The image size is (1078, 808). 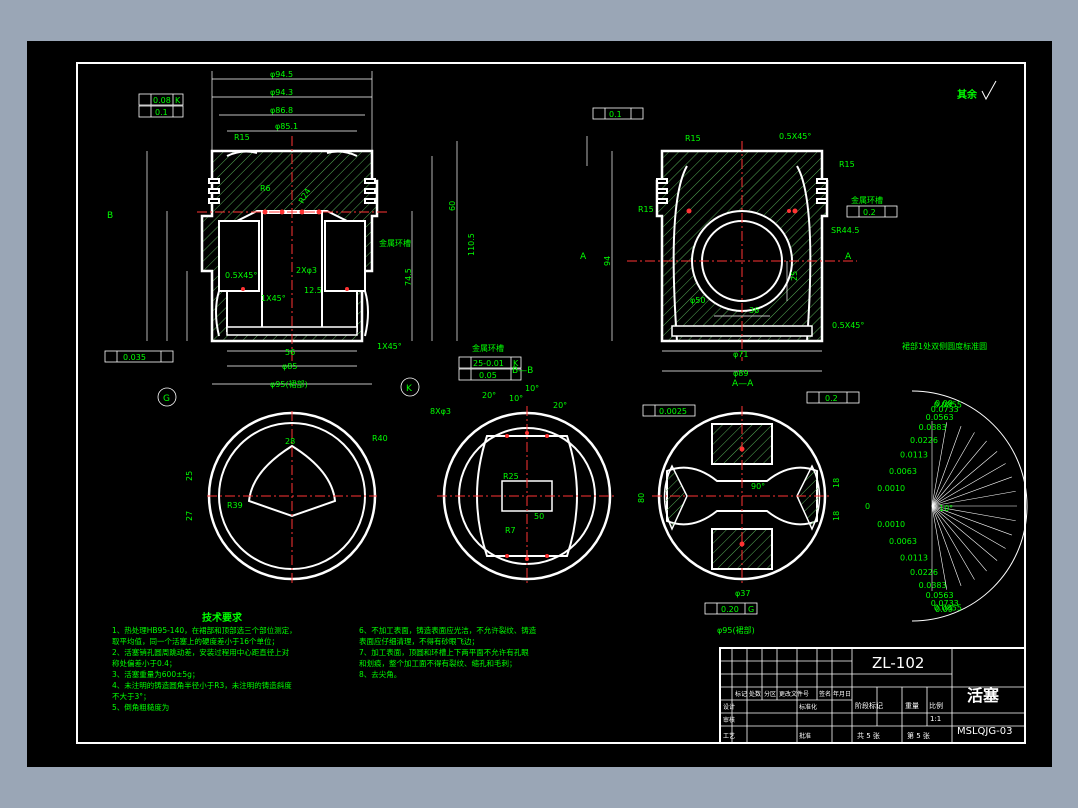 I want to click on tech-line: 6、不加工表面，铸造表面应光洁，不允许裂纹、铸造, so click(x=448, y=630).